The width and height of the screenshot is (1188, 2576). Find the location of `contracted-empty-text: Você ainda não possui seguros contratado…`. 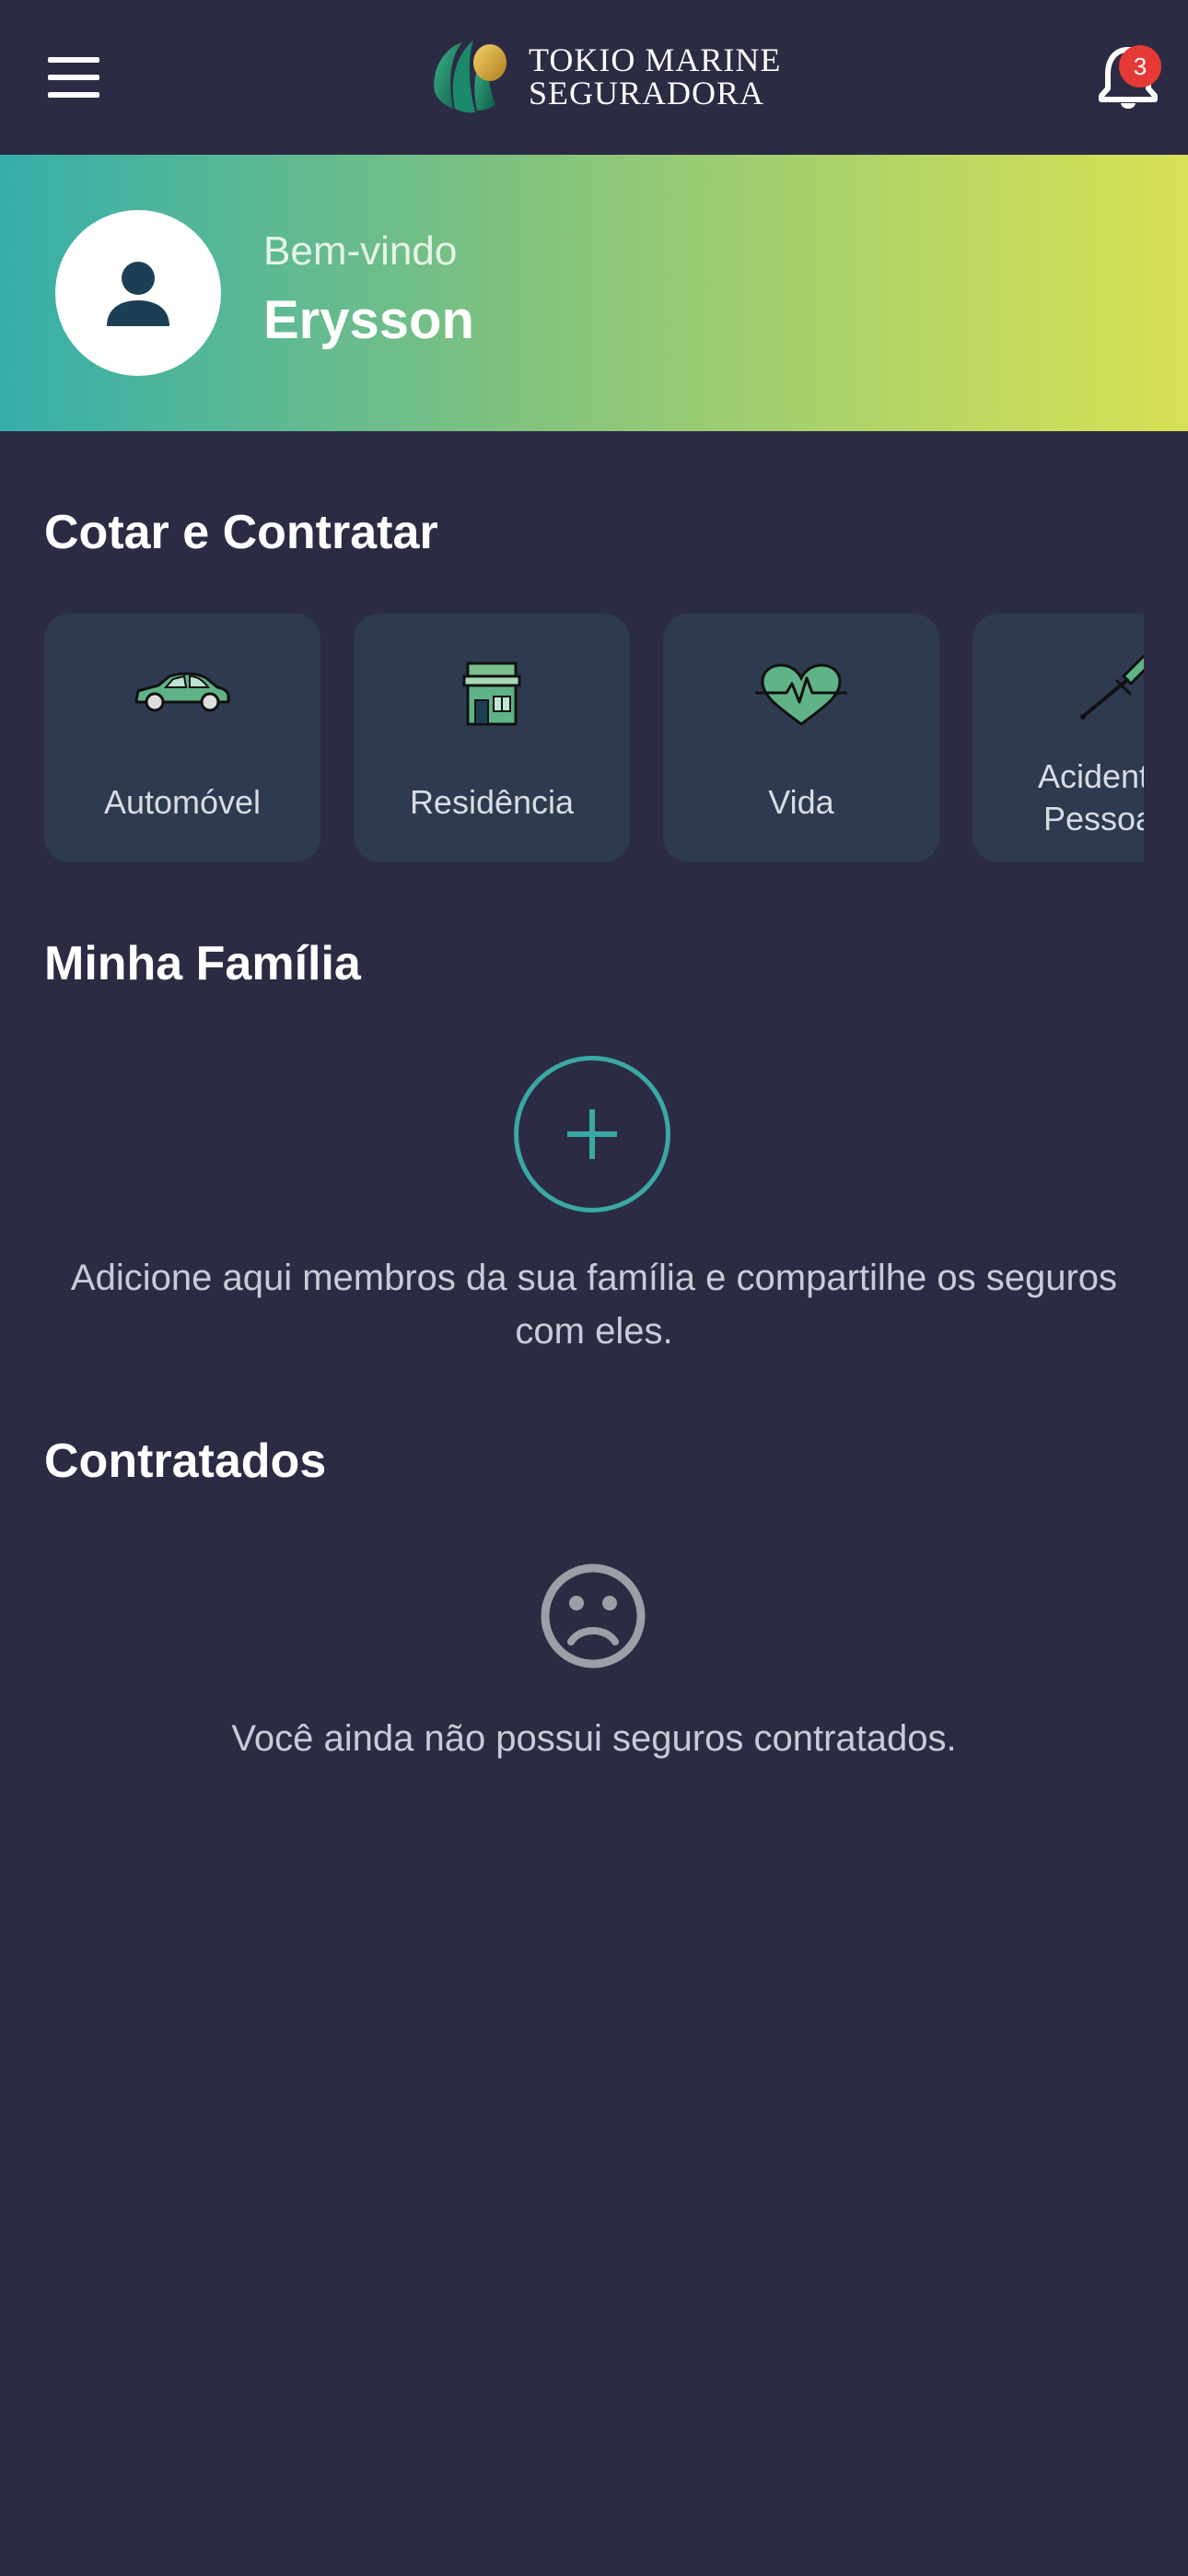

contracted-empty-text: Você ainda não possui seguros contratado… is located at coordinates (594, 1738).